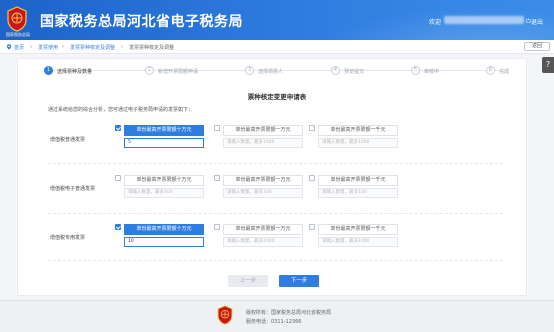 Image resolution: width=554 pixels, height=332 pixels. What do you see at coordinates (432, 72) in the screenshot?
I see `step-label: 审核中` at bounding box center [432, 72].